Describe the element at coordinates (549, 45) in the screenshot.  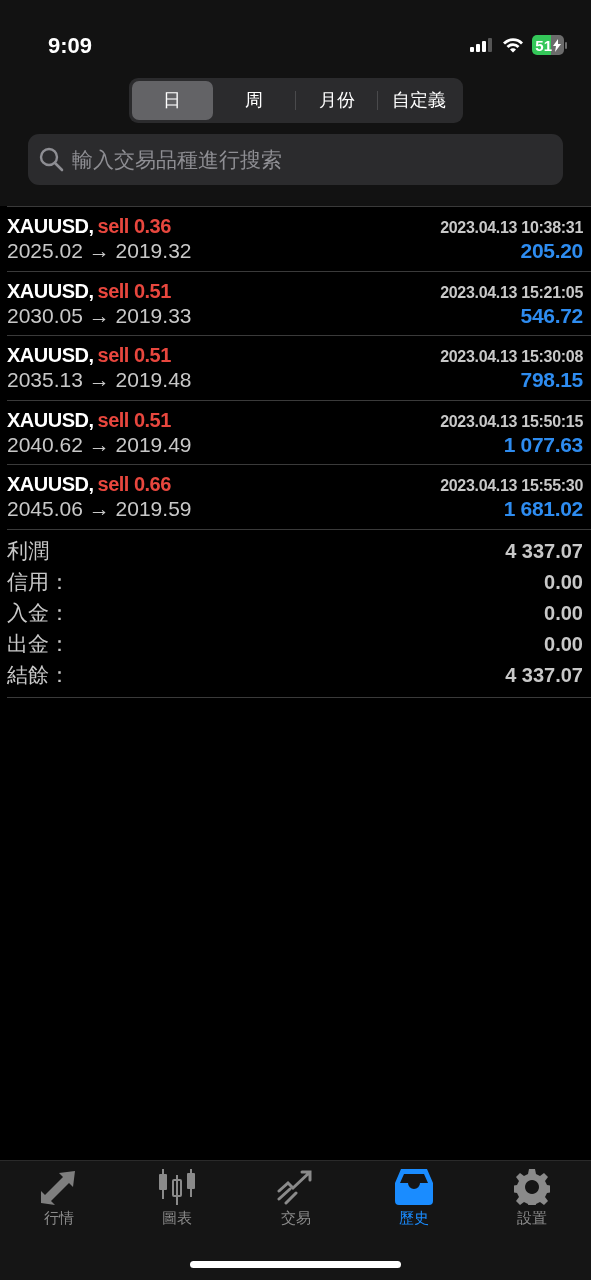
I see `battery-icon: 51` at that location.